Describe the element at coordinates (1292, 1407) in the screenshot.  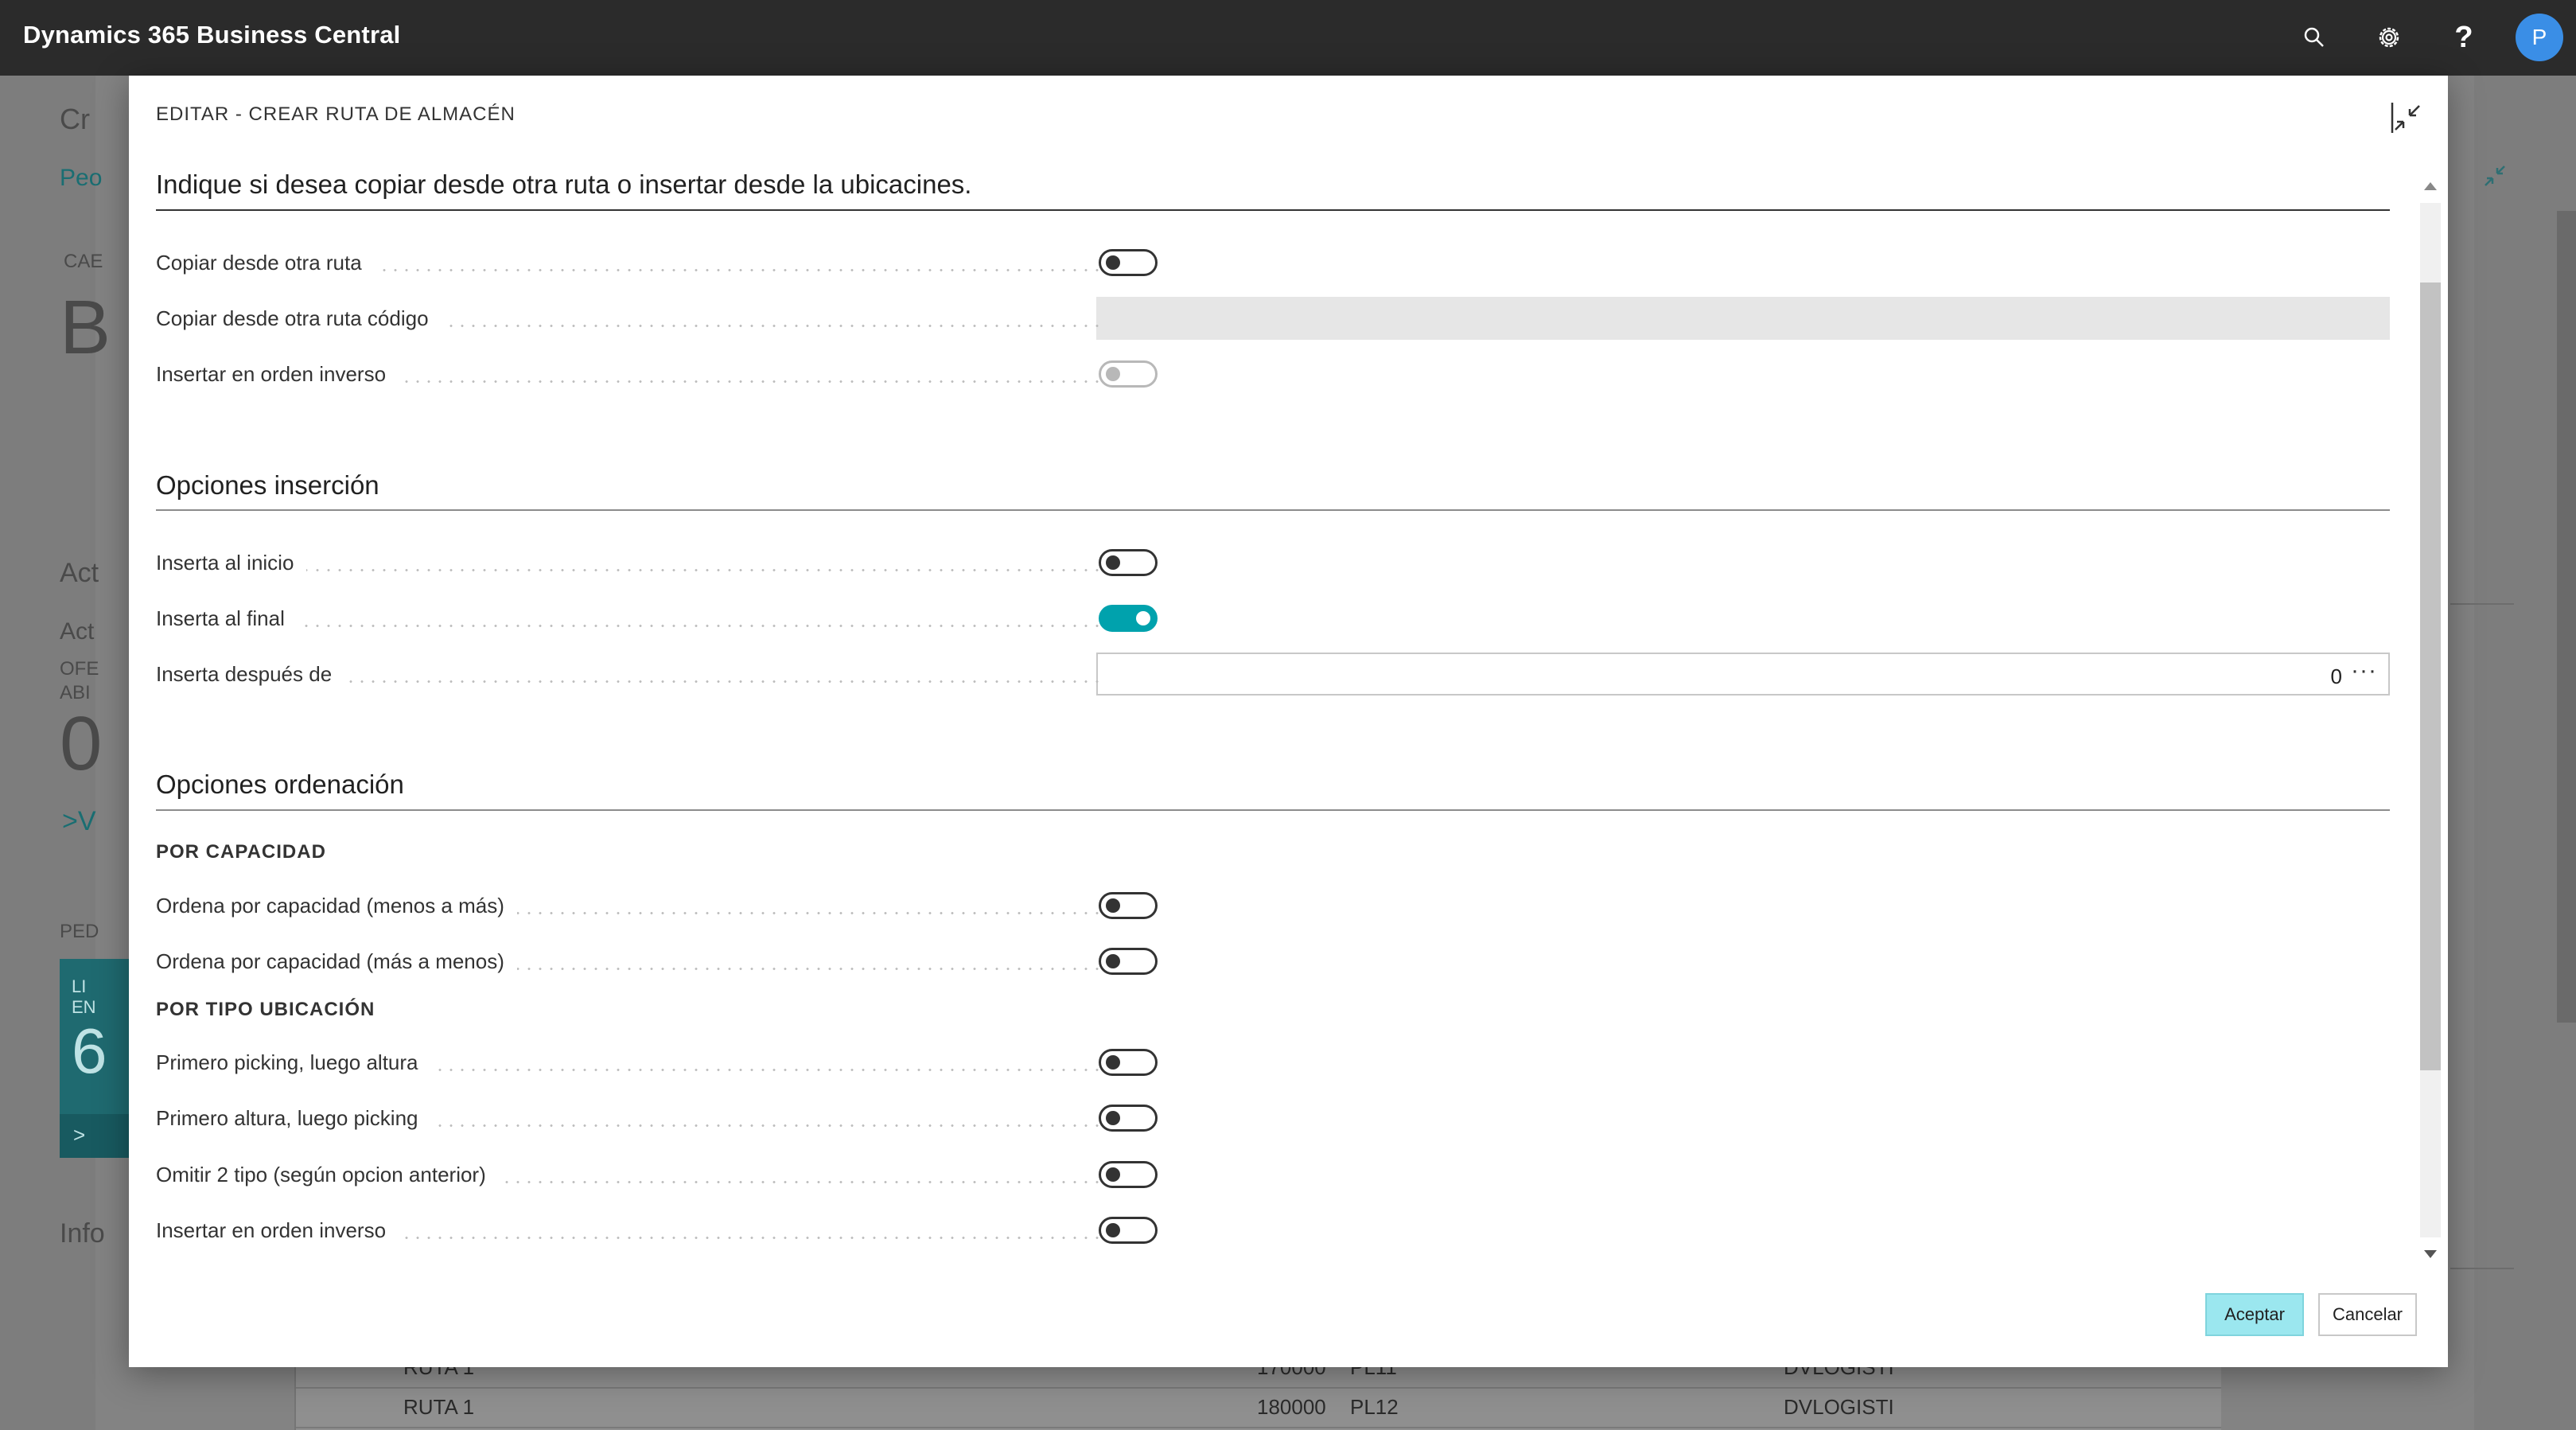
I see `table-cell: 180000` at that location.